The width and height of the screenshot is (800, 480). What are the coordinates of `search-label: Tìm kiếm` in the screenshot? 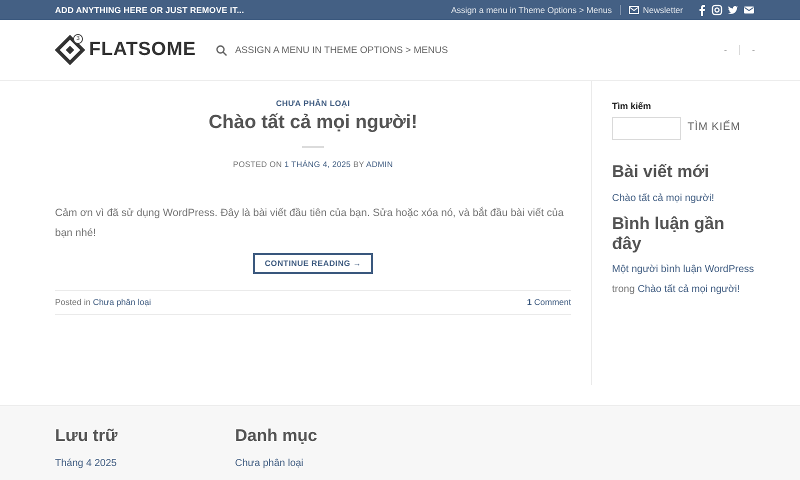 It's located at (632, 106).